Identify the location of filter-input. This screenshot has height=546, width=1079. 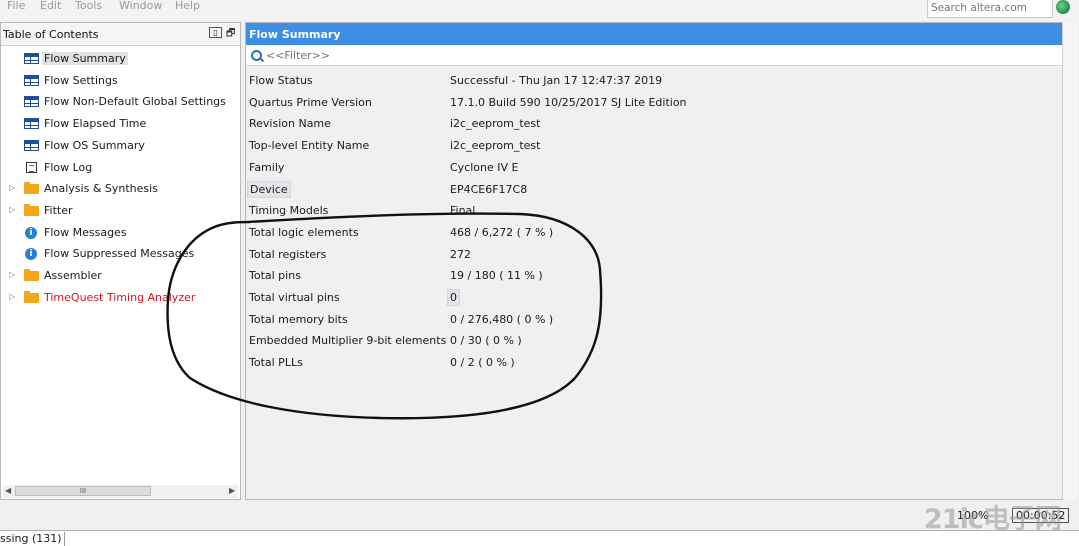
(416, 55).